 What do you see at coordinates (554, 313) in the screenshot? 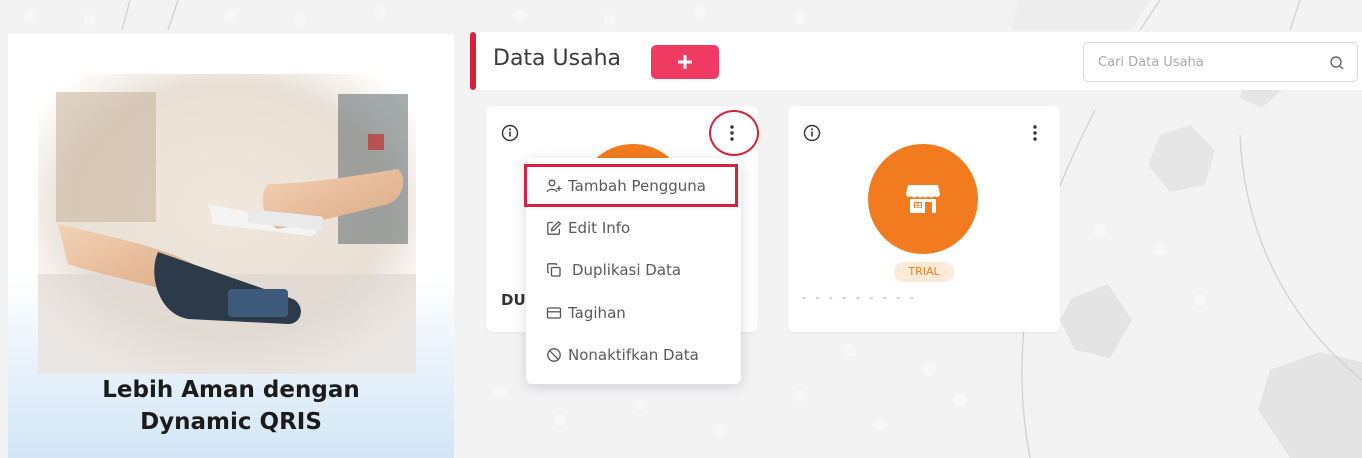
I see `billing-card-icon` at bounding box center [554, 313].